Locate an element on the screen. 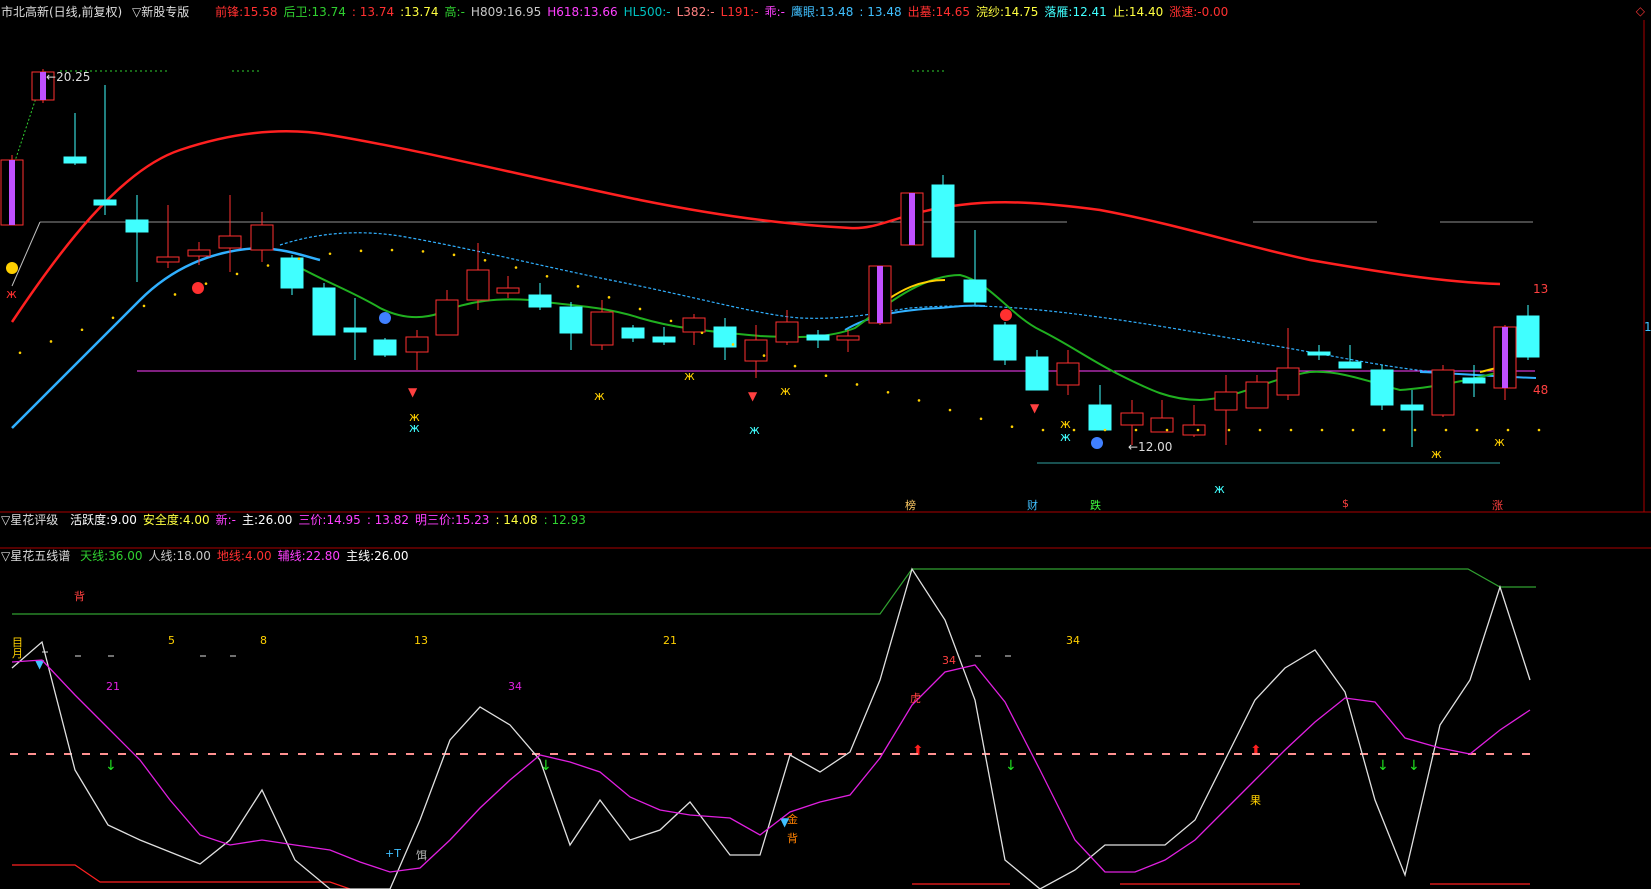 This screenshot has width=1651, height=889. hdr-item-8: L382:- is located at coordinates (696, 12).